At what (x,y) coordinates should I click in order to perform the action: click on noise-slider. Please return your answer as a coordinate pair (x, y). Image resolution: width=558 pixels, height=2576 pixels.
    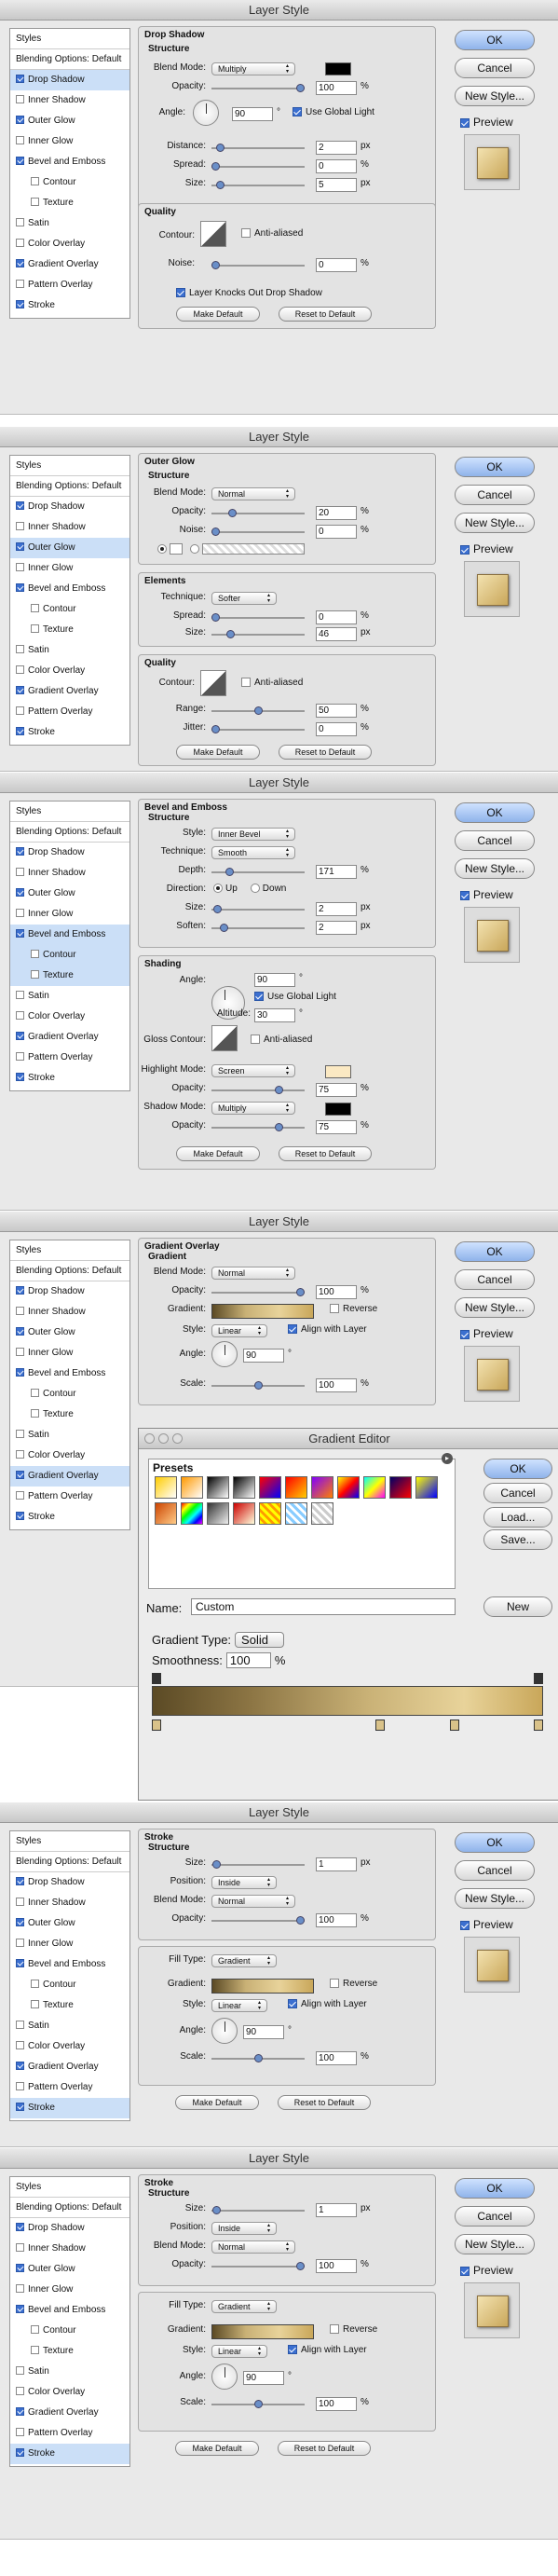
    Looking at the image, I should click on (258, 532).